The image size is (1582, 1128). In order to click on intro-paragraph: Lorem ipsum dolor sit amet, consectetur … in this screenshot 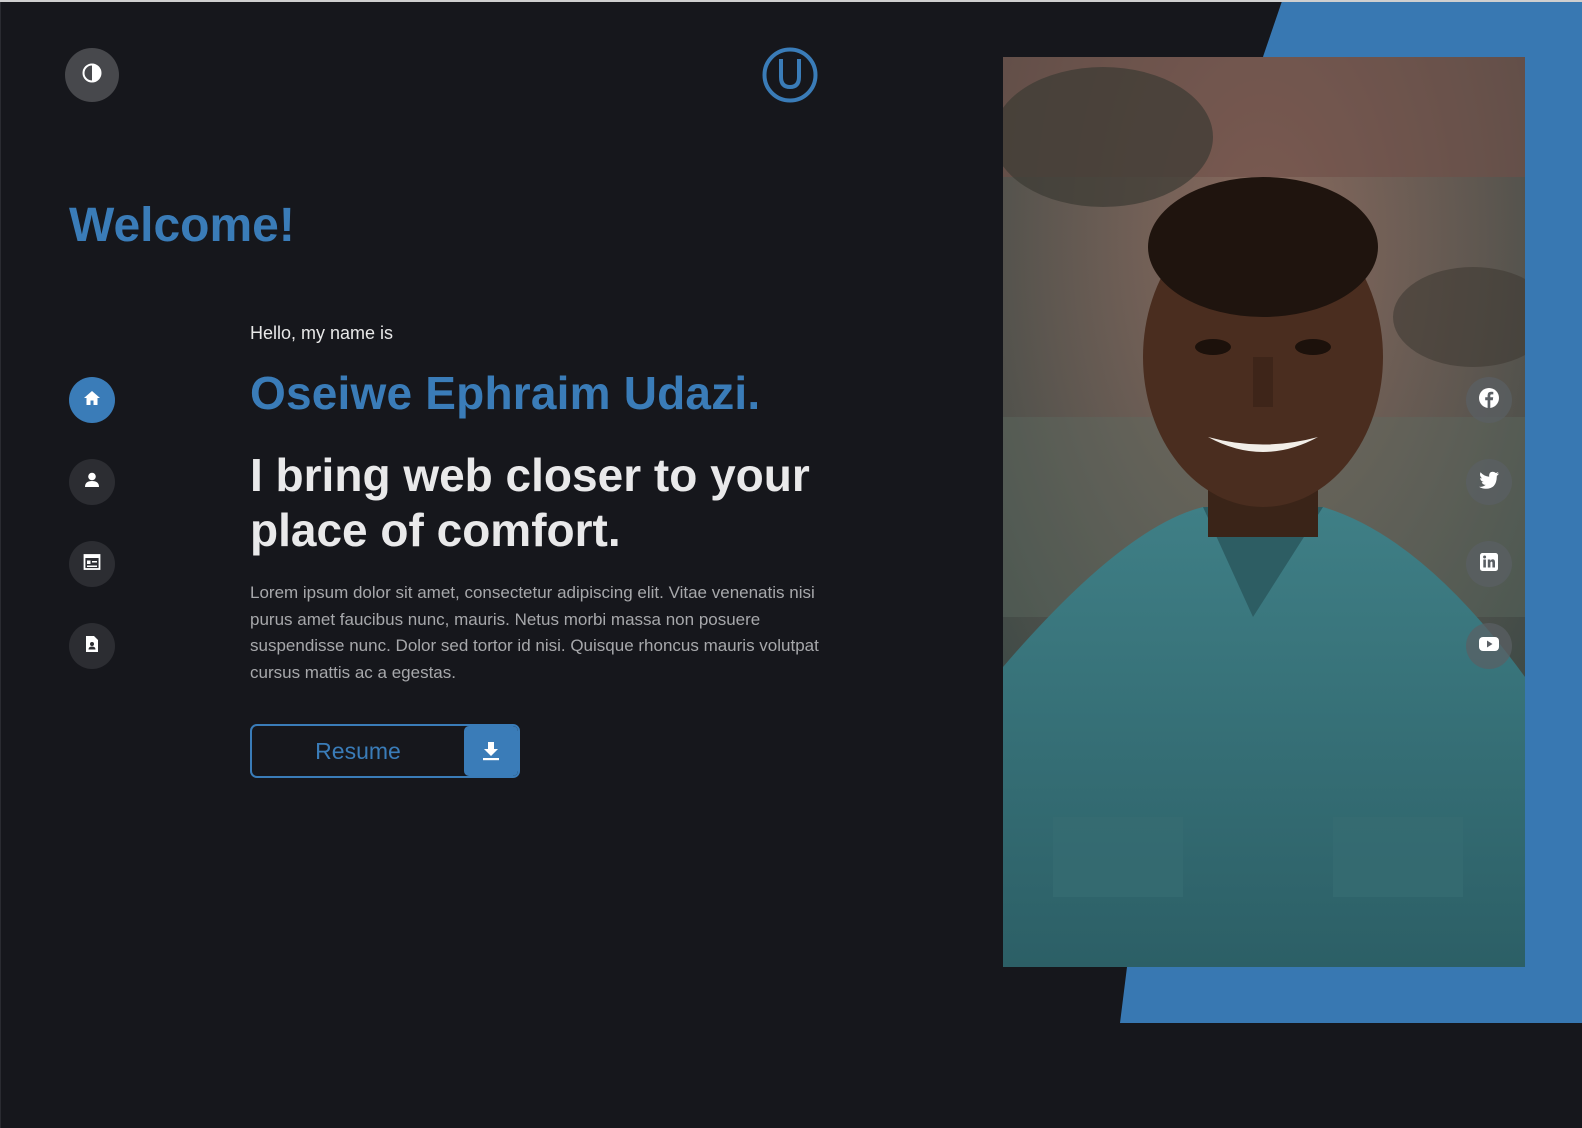, I will do `click(534, 632)`.